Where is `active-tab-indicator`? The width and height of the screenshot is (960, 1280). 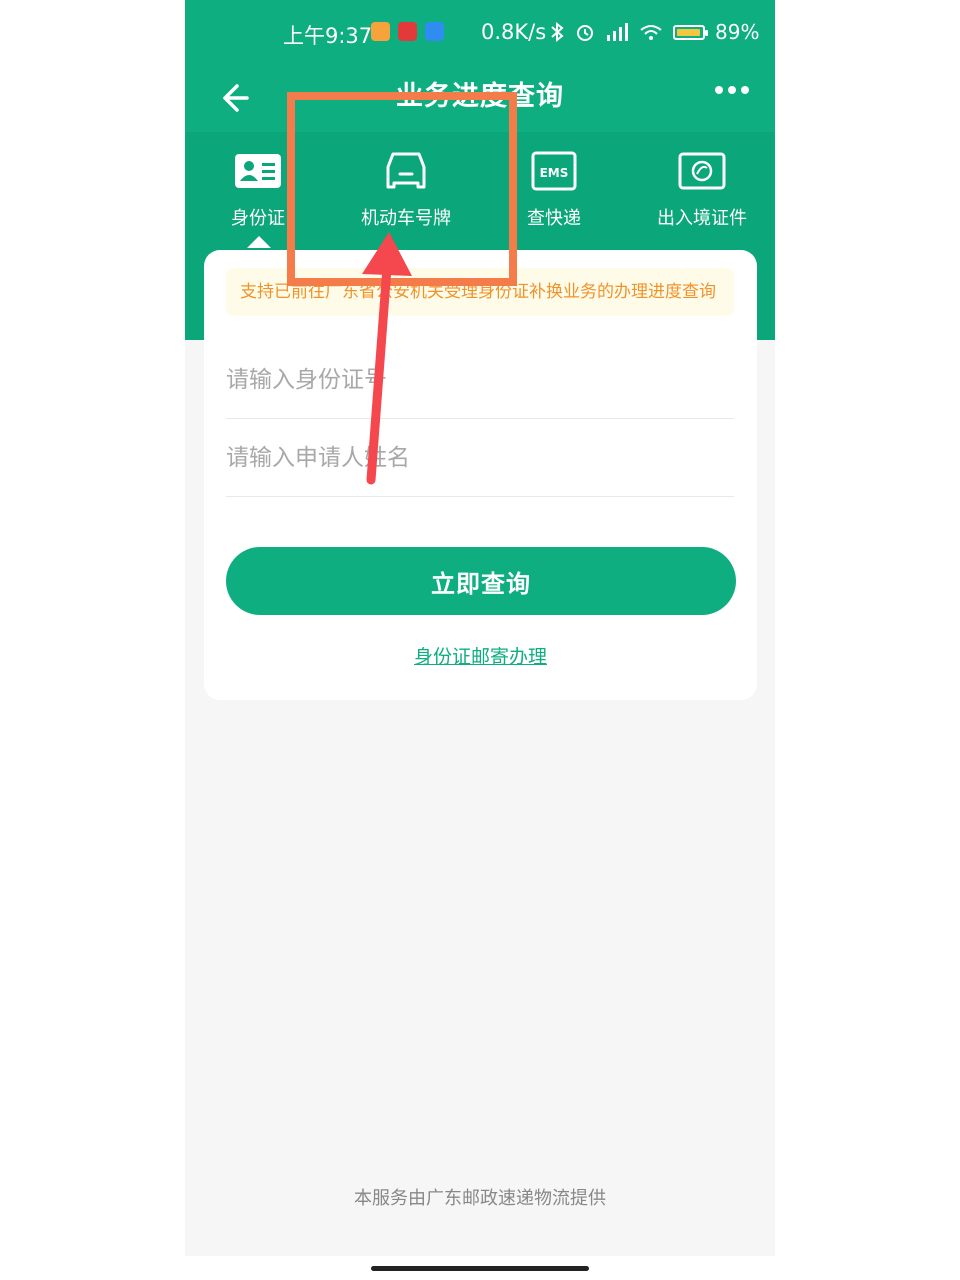
active-tab-indicator is located at coordinates (259, 242).